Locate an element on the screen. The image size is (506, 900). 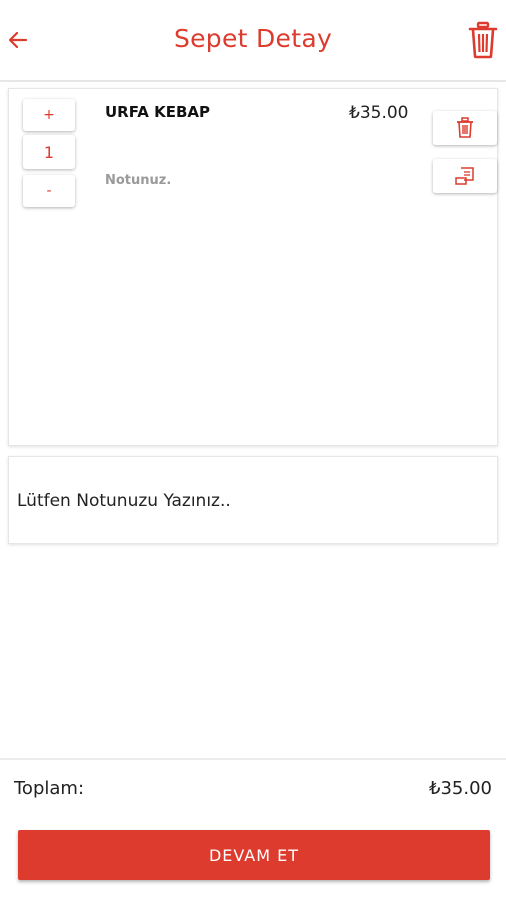
note-edit-icon is located at coordinates (464, 176).